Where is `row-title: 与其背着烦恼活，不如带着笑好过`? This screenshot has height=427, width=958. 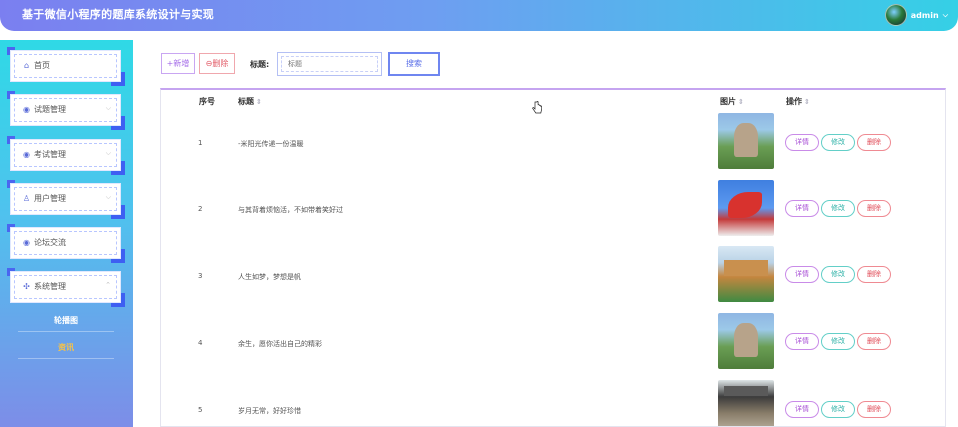 row-title: 与其背着烦恼活，不如带着笑好过 is located at coordinates (290, 210).